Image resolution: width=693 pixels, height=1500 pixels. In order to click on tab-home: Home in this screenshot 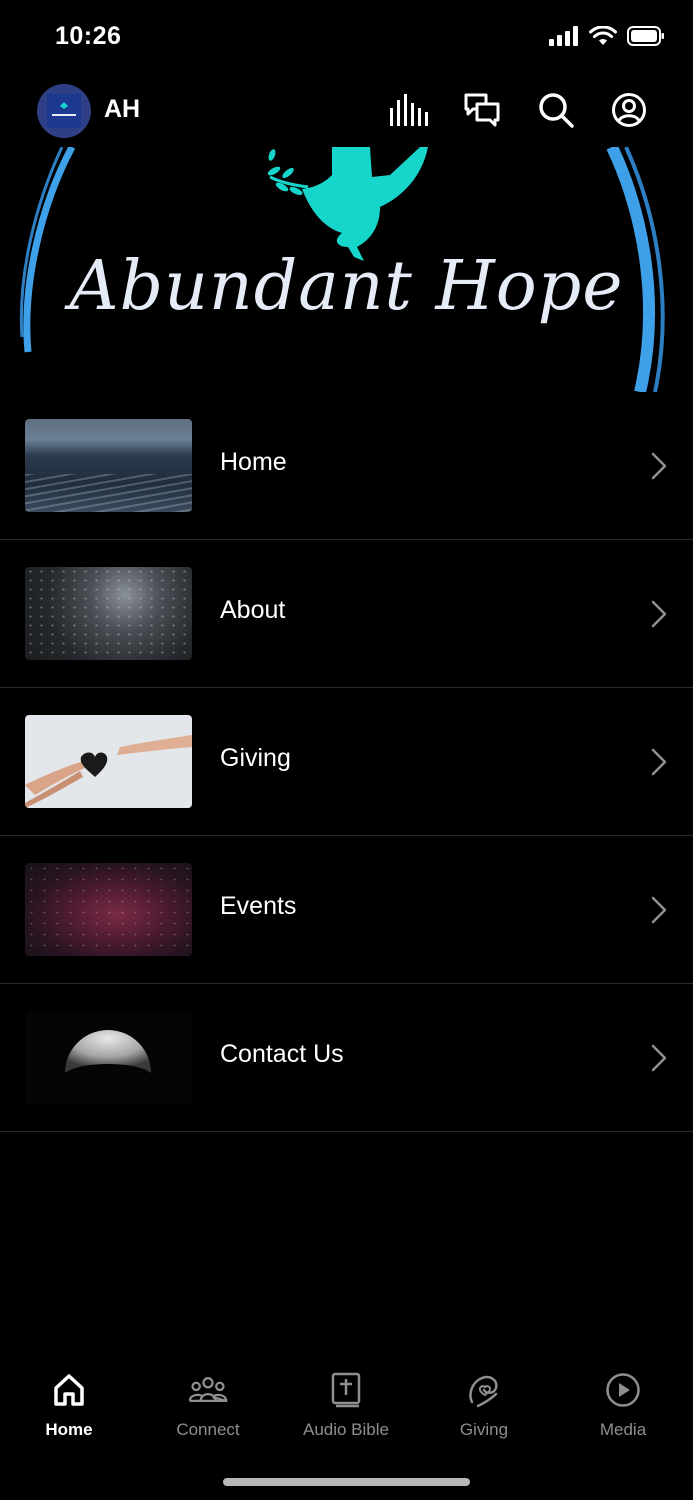, I will do `click(69, 1405)`.